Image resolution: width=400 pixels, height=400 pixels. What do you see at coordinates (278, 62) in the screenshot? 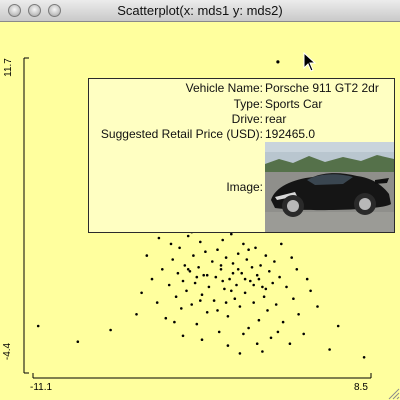
I see `highlighted-scatter-point` at bounding box center [278, 62].